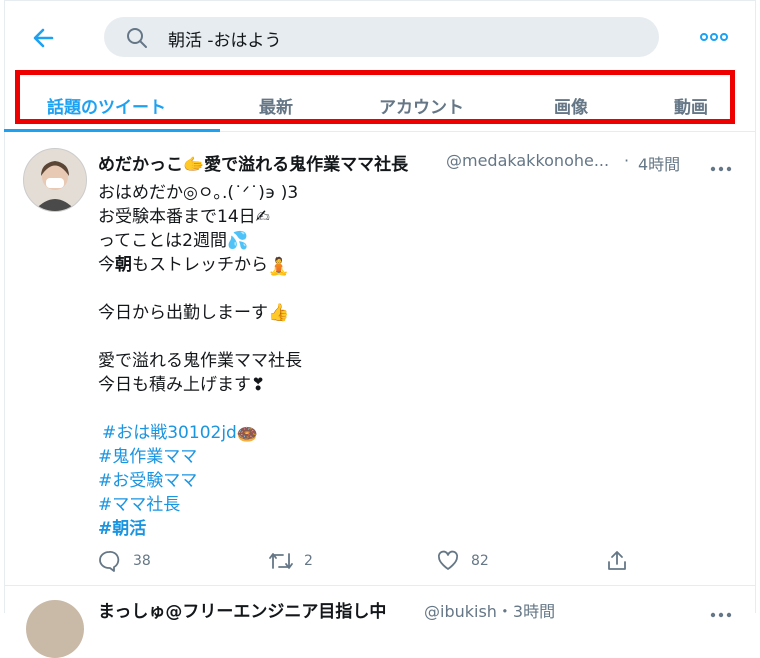  What do you see at coordinates (184, 217) in the screenshot?
I see `tweet-text-line: お受験本番まで14日✍` at bounding box center [184, 217].